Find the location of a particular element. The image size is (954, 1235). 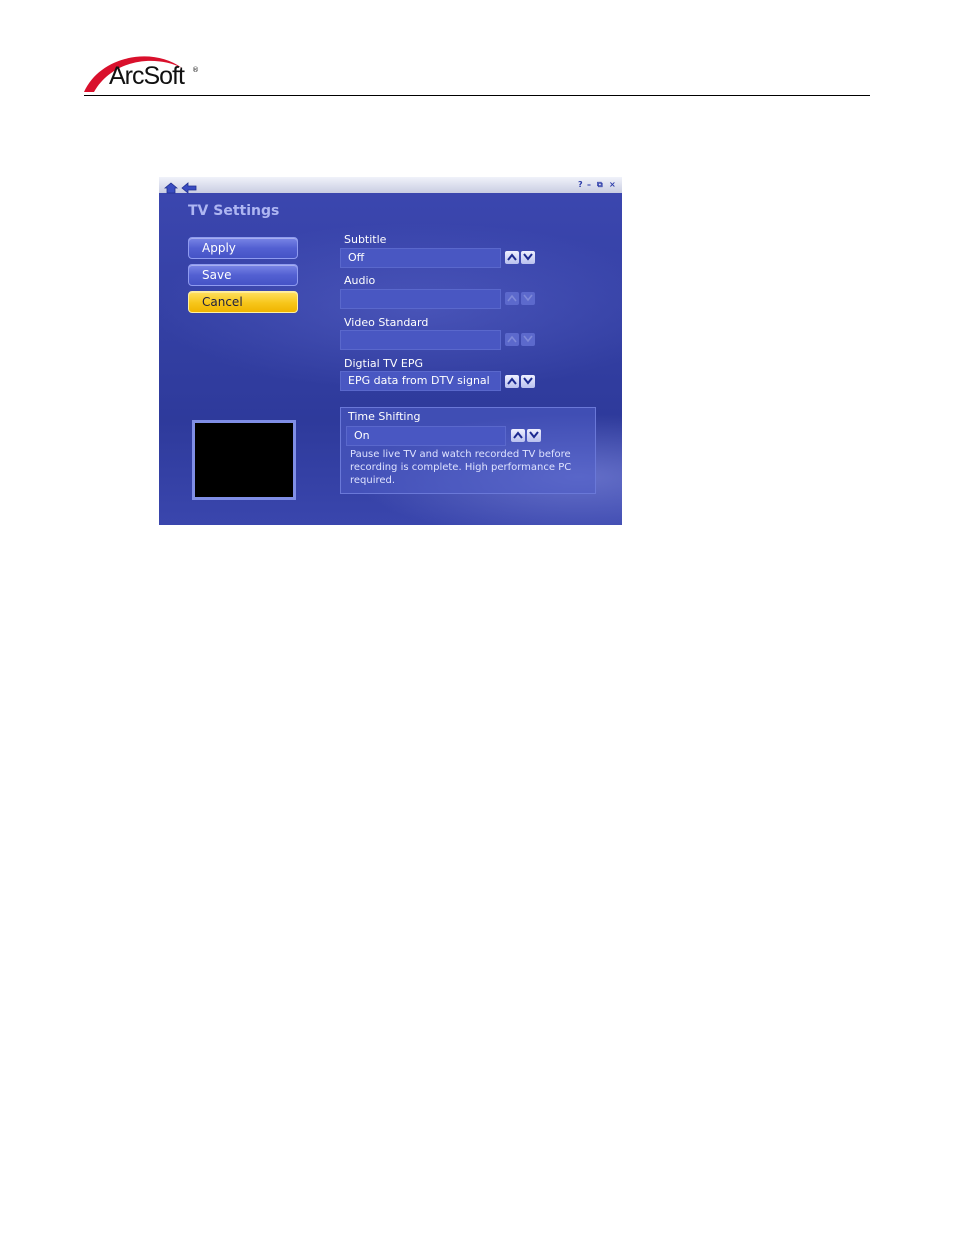

back-arrow-icon is located at coordinates (189, 186).